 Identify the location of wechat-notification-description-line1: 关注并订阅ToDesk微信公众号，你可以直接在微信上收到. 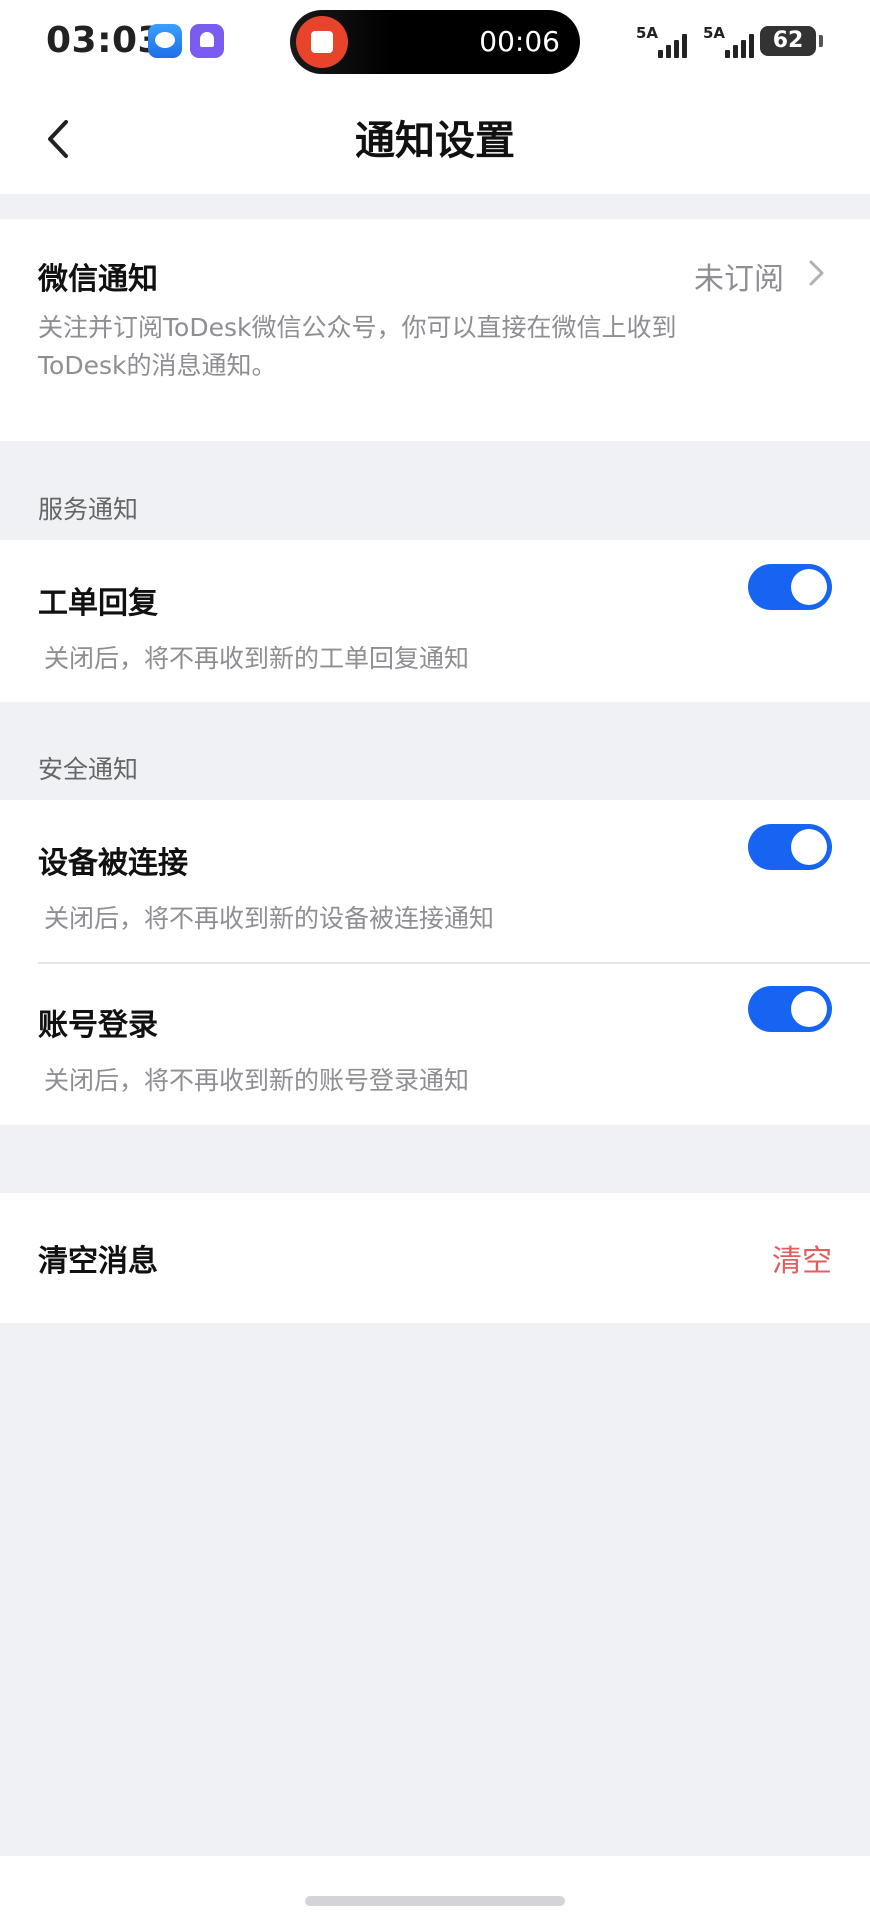
(357, 327).